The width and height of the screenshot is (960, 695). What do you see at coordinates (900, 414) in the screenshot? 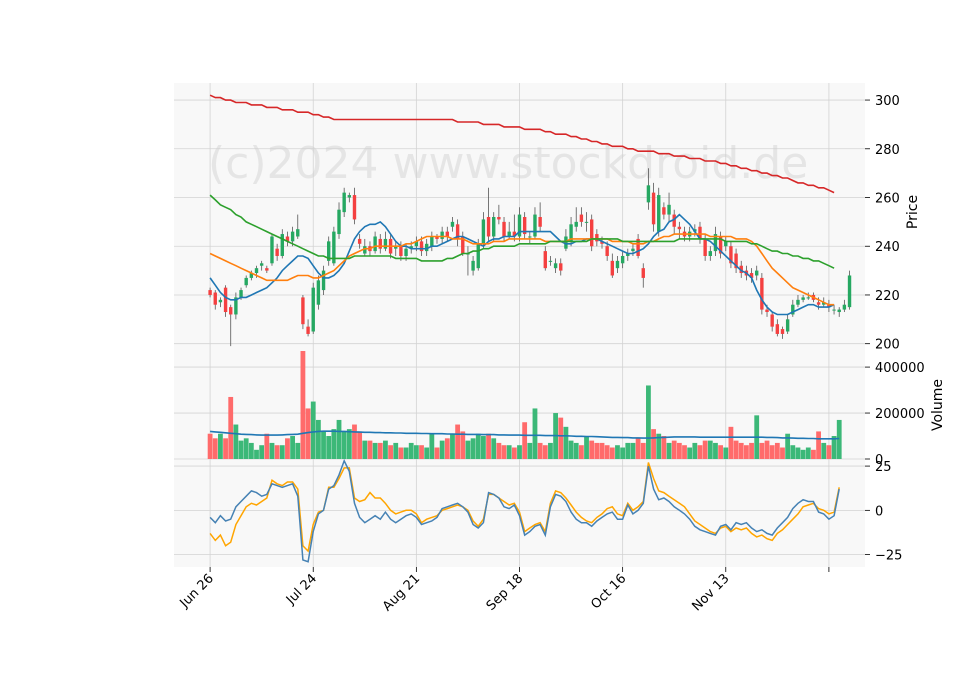
I see `y-tick-label: 200000` at bounding box center [900, 414].